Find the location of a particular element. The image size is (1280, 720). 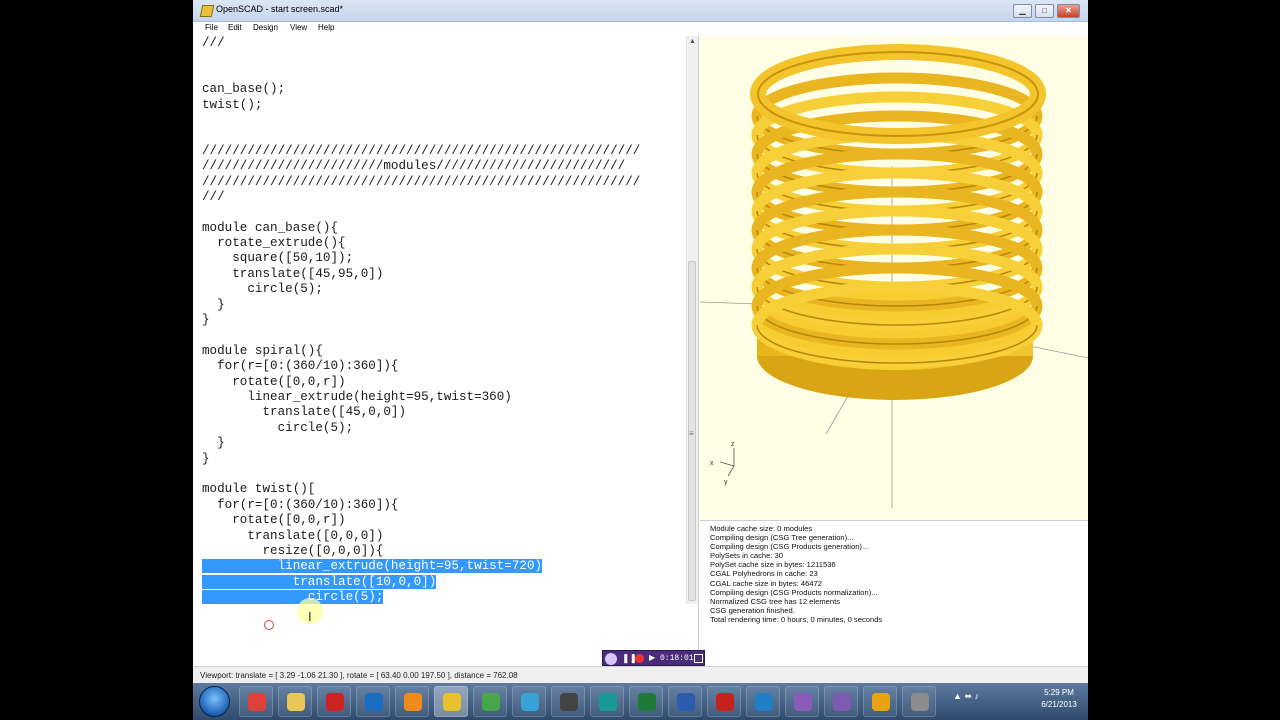

chrome-icon is located at coordinates (257, 702).